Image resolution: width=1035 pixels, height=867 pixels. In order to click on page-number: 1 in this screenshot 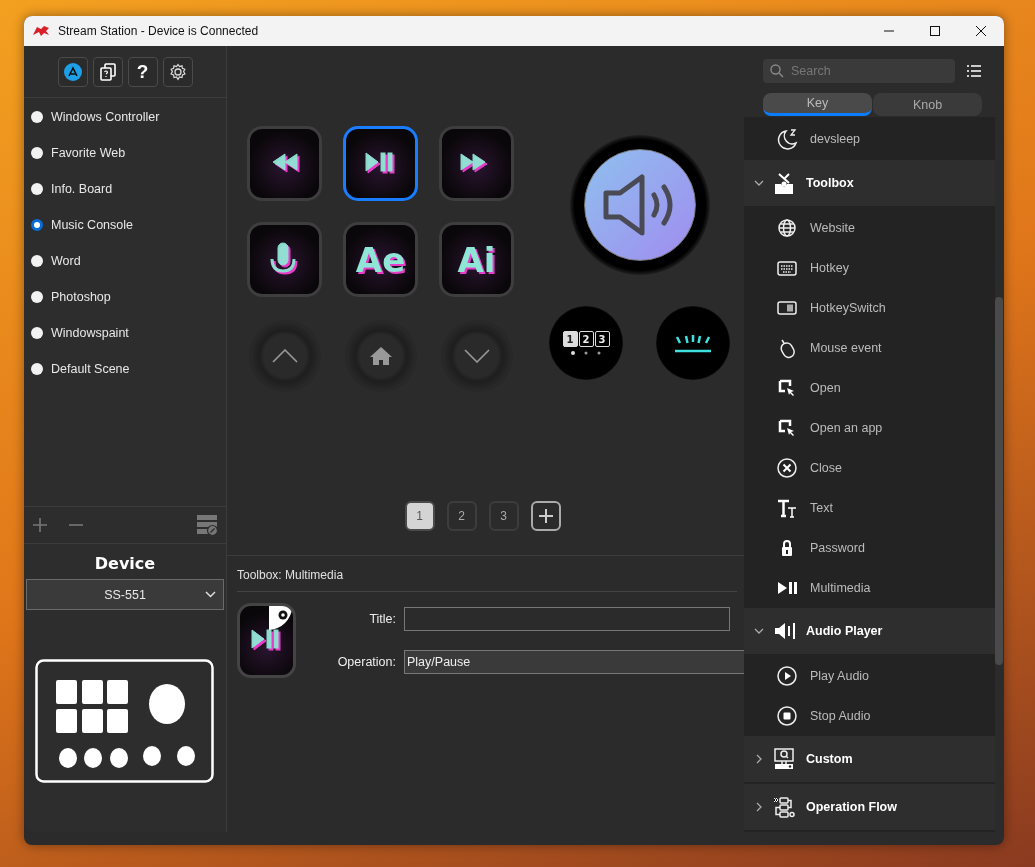, I will do `click(570, 339)`.